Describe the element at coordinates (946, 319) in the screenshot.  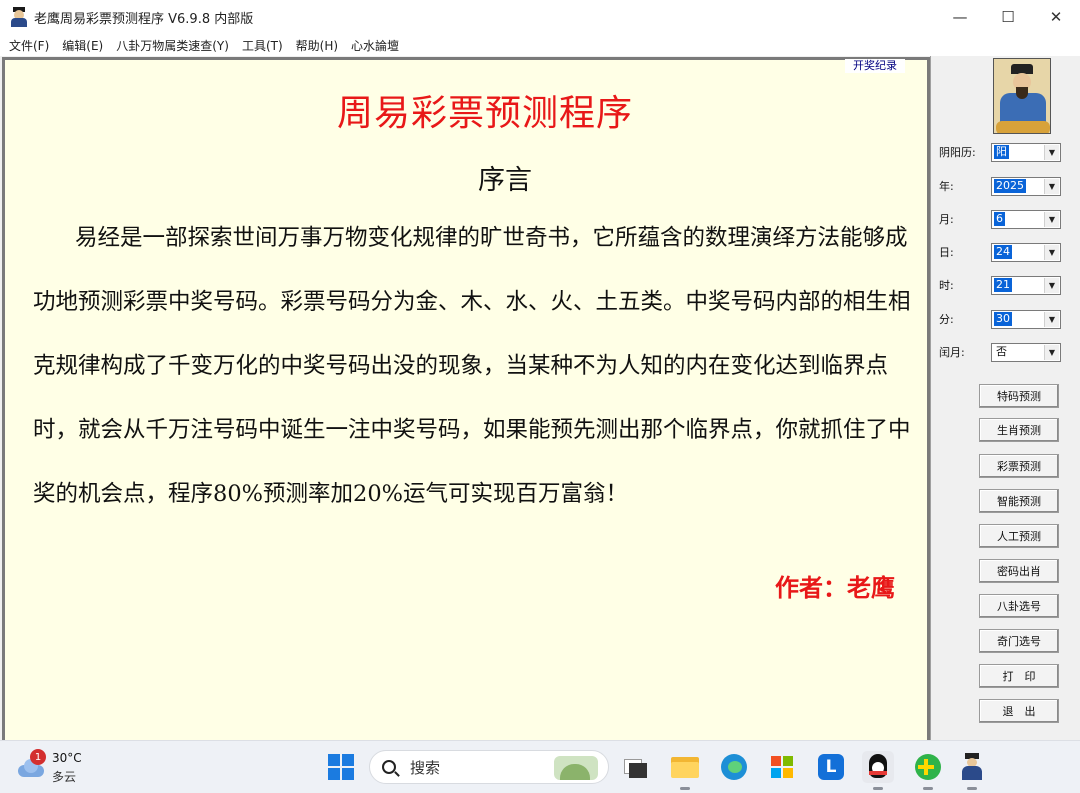
I see `minute-label: 分:` at that location.